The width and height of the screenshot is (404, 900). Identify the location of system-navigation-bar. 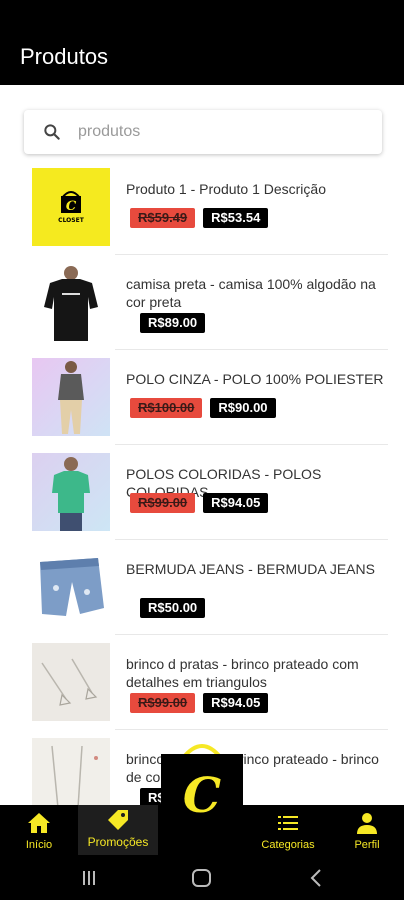
(202, 877).